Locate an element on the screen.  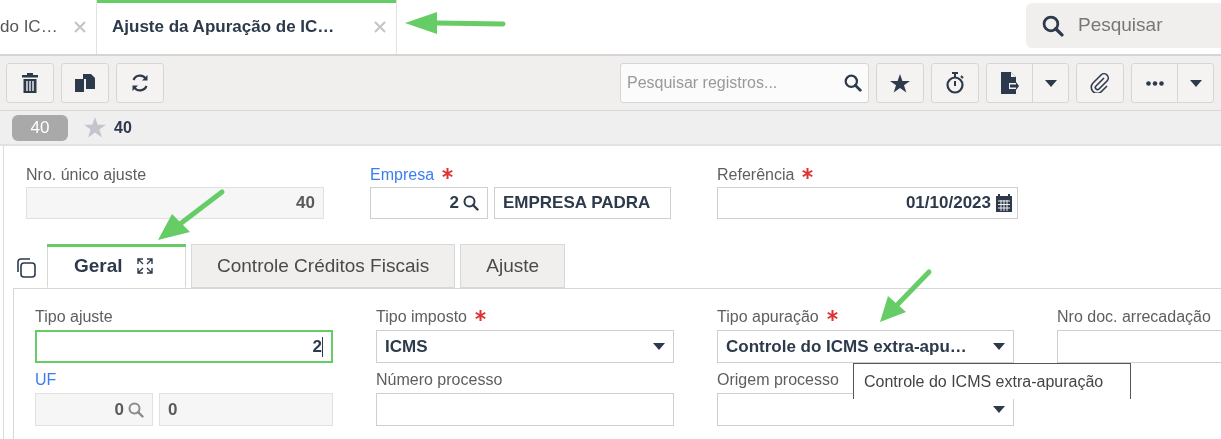
field-label: Nro doc. arrecadação is located at coordinates (1134, 317).